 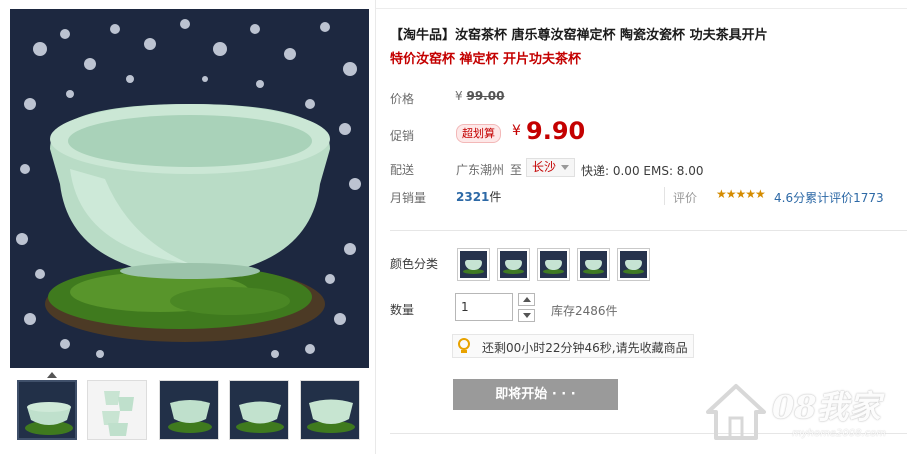 I want to click on original-price: ¥ 99.00, so click(x=479, y=96).